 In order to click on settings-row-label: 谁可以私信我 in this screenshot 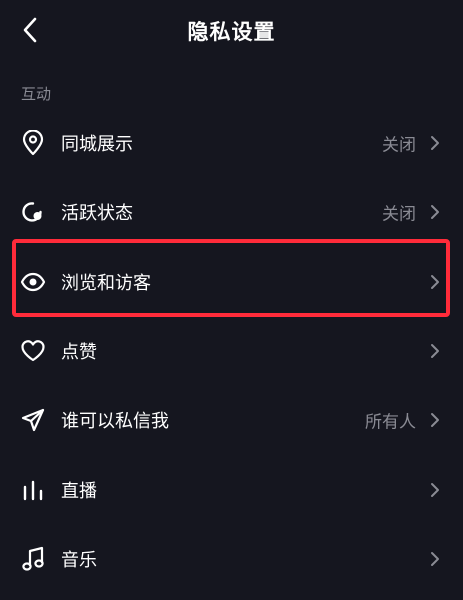, I will do `click(115, 421)`.